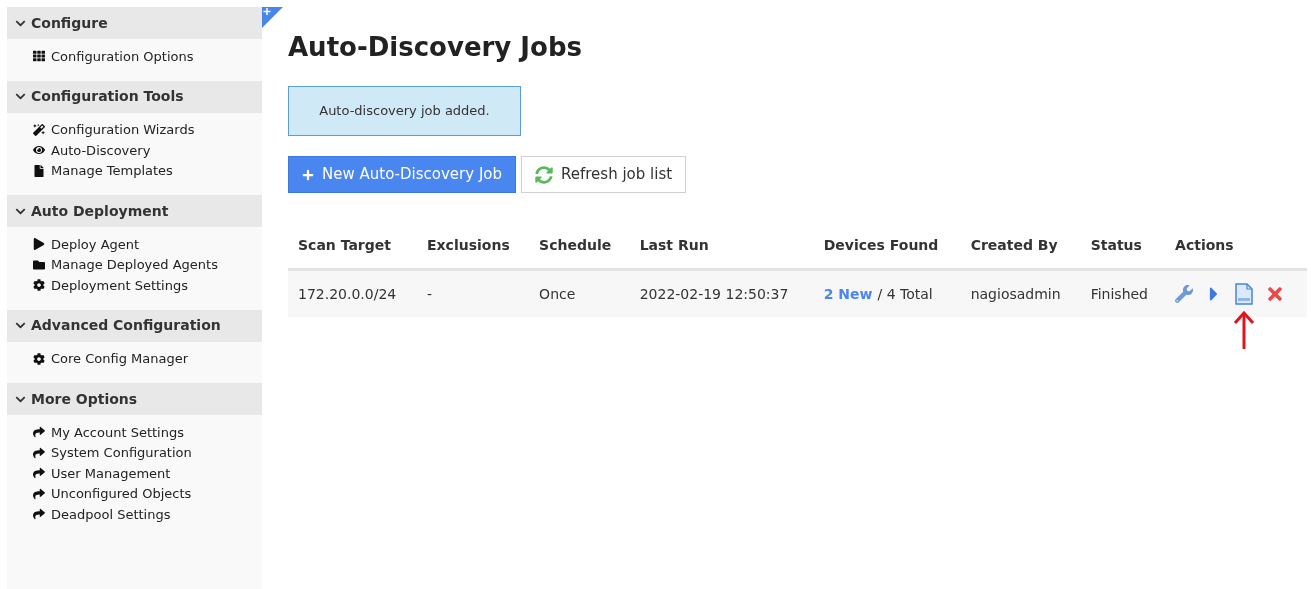  What do you see at coordinates (134, 170) in the screenshot?
I see `sidebar-link: Manage Templates` at bounding box center [134, 170].